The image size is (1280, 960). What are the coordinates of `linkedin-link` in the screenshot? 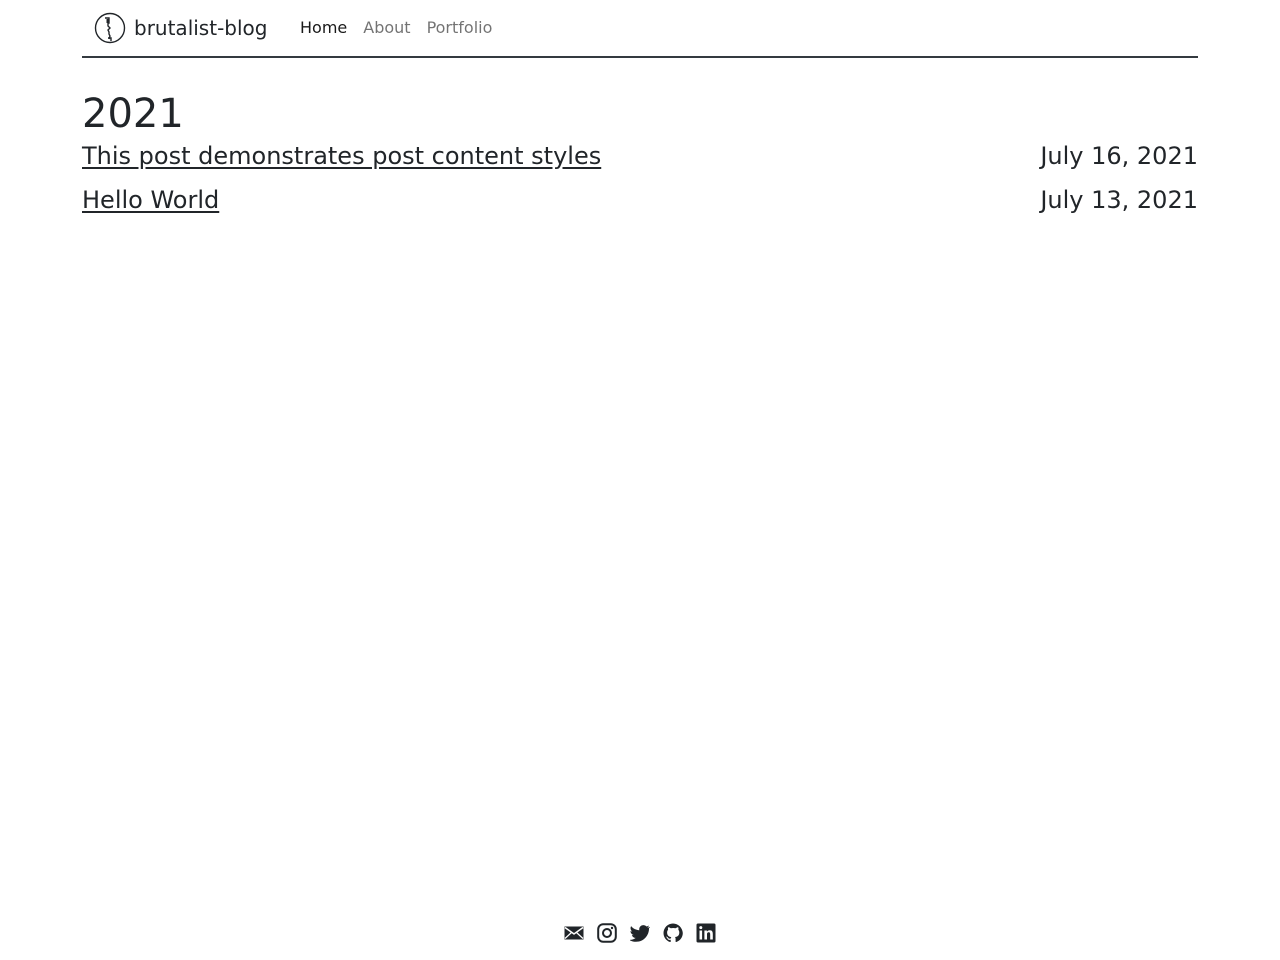 It's located at (706, 933).